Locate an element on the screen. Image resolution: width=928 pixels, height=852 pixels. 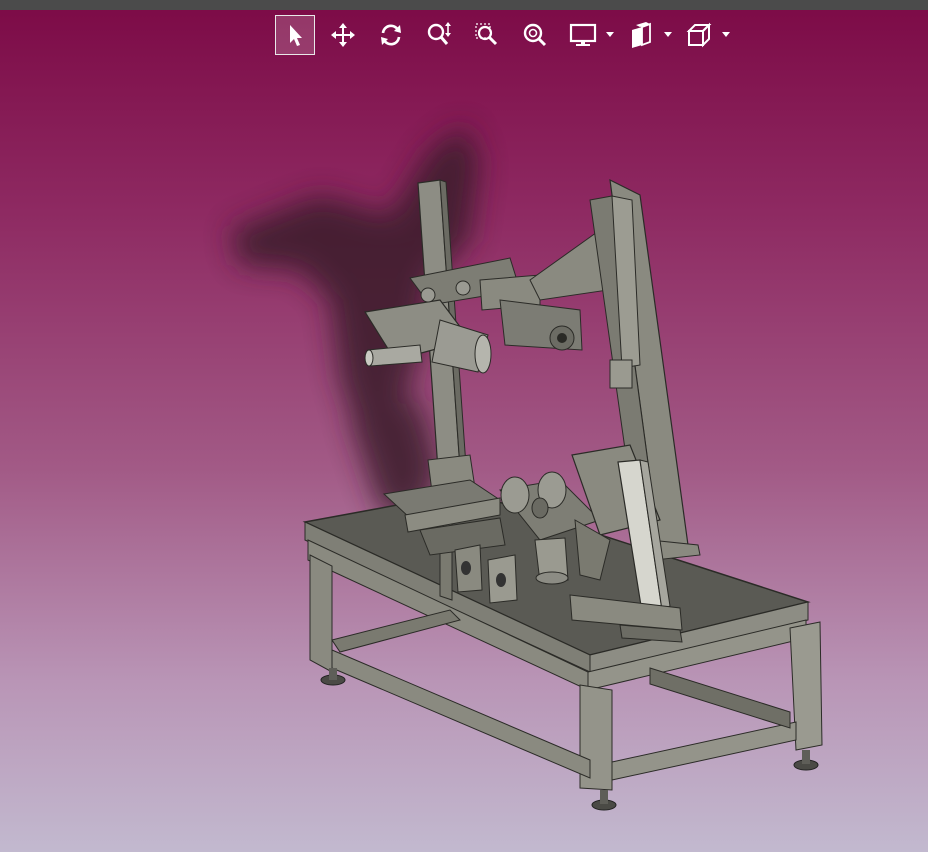
display-mode-dropdown is located at coordinates (610, 35).